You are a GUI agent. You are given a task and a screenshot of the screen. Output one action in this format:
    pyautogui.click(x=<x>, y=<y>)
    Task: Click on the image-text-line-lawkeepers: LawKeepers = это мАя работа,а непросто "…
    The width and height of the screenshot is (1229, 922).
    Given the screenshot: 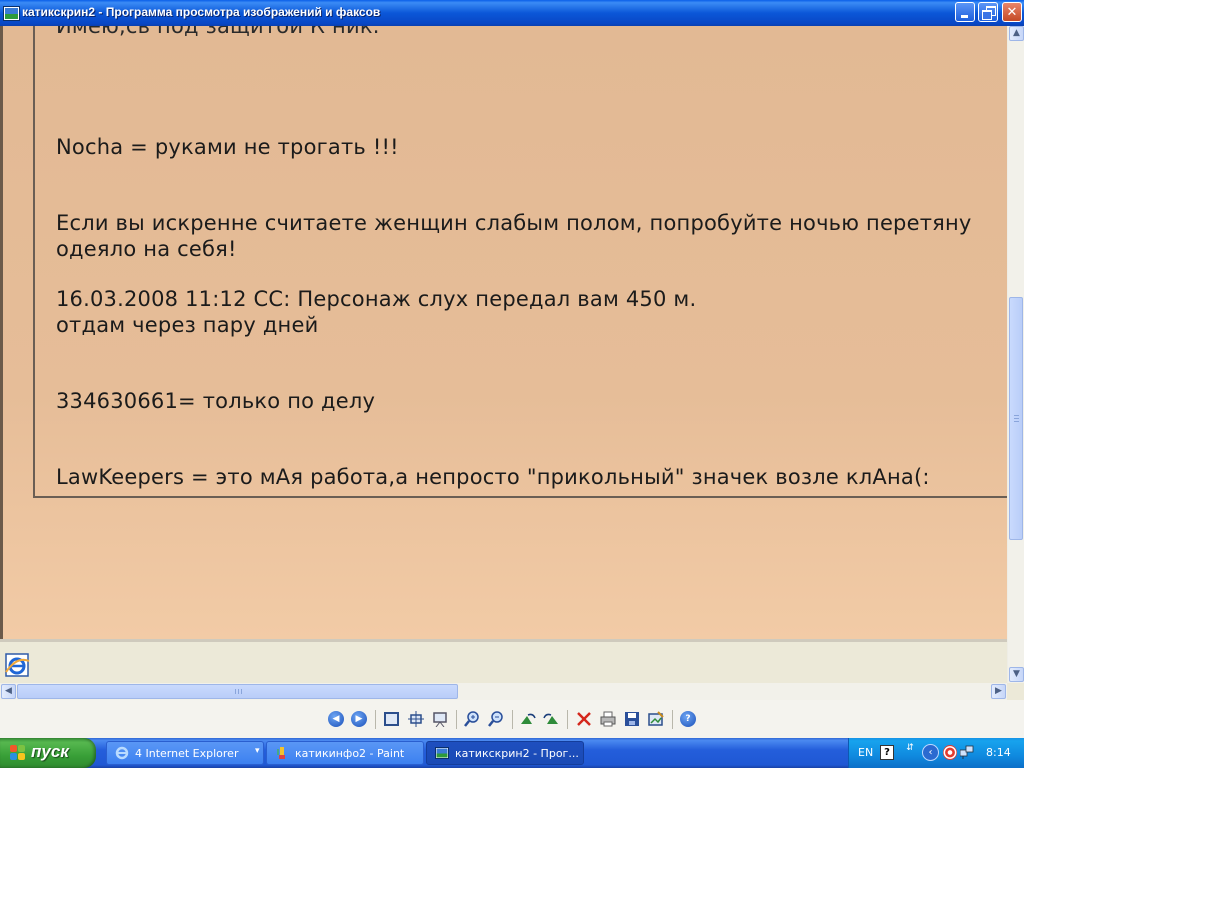 What is the action you would take?
    pyautogui.click(x=493, y=477)
    